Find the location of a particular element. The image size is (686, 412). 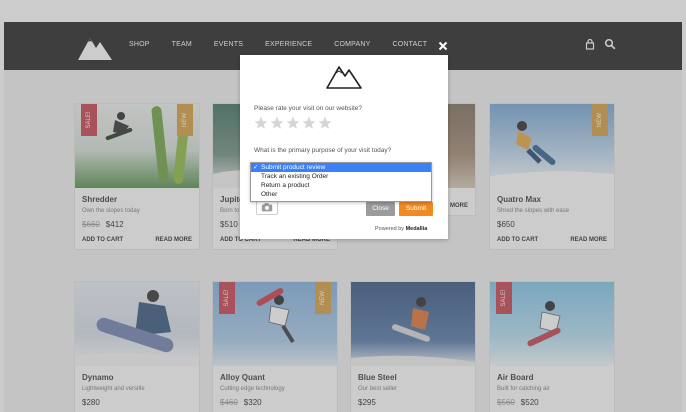

check-icon: ✓ is located at coordinates (256, 167).